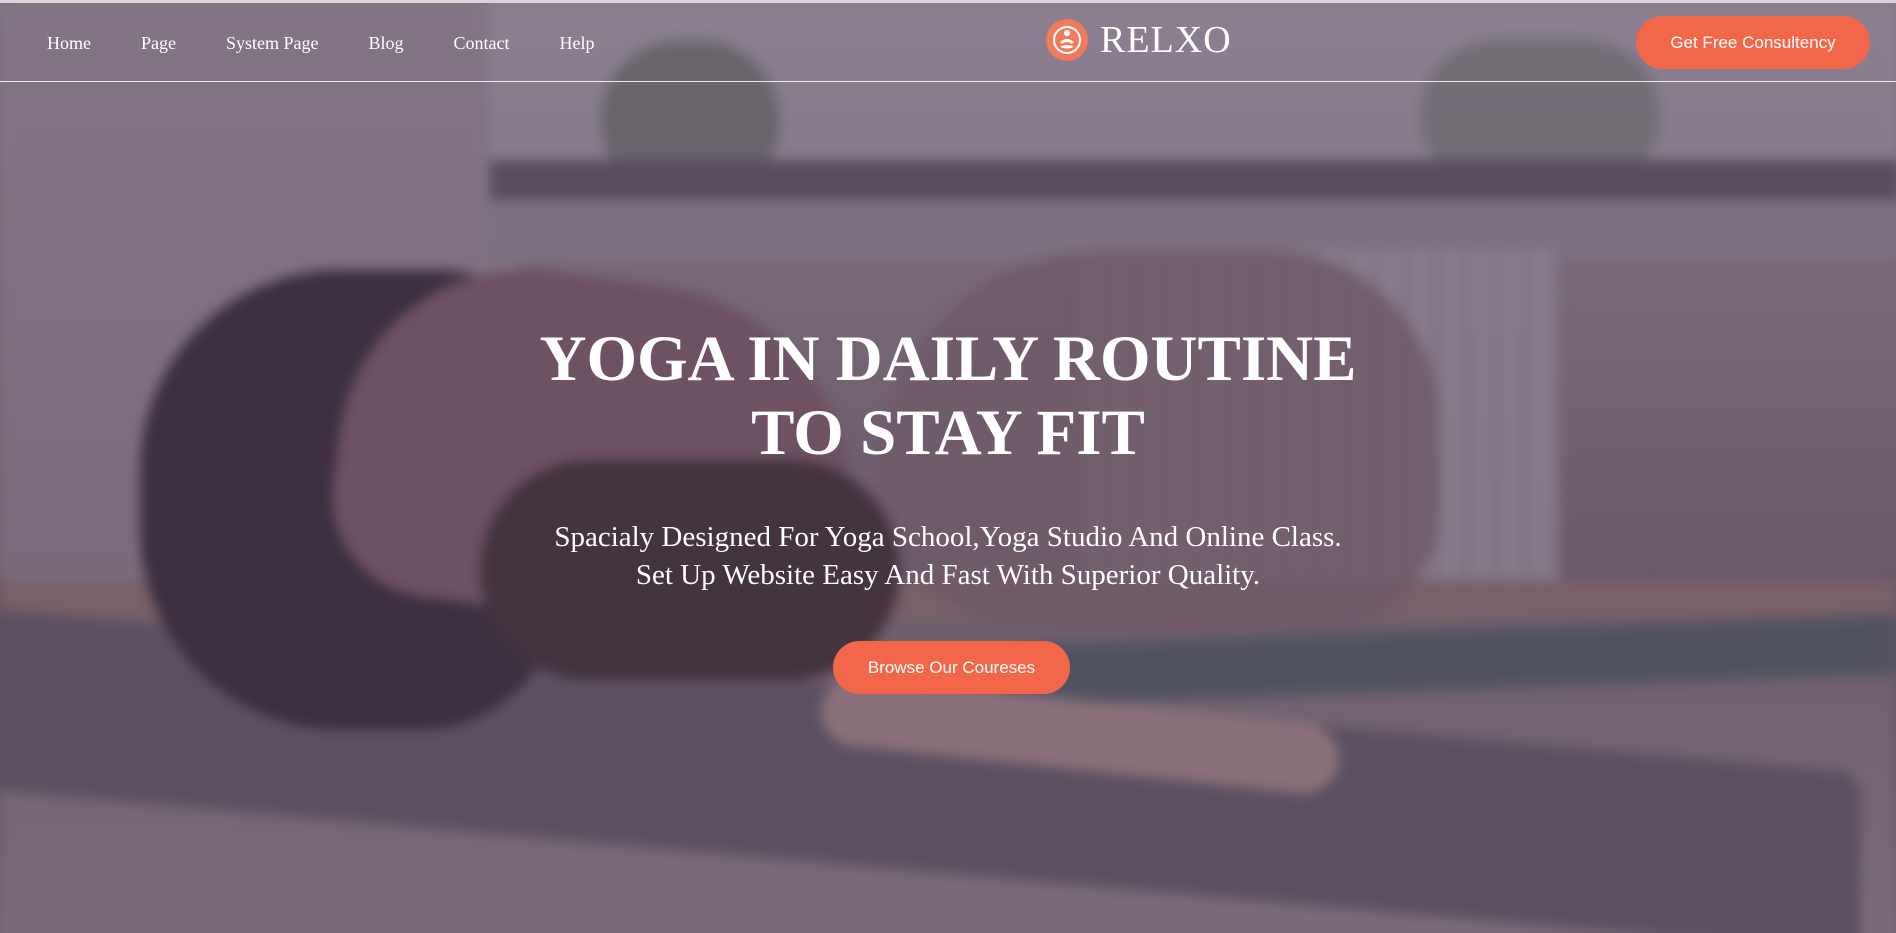 The image size is (1896, 933). I want to click on nav-item-contact: Contact, so click(482, 43).